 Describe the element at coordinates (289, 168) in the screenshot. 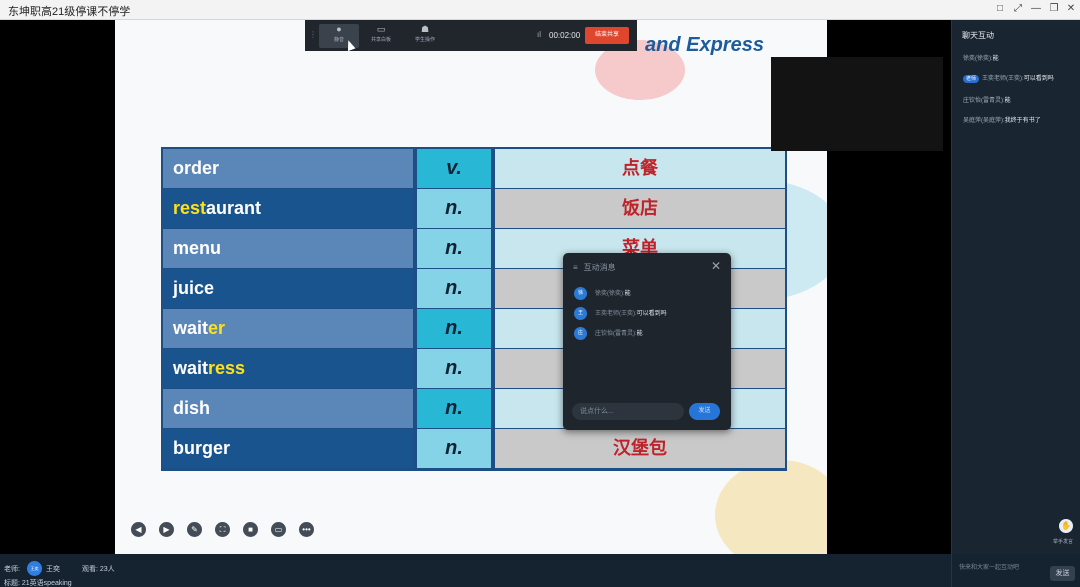

I see `vocab-word: order` at that location.